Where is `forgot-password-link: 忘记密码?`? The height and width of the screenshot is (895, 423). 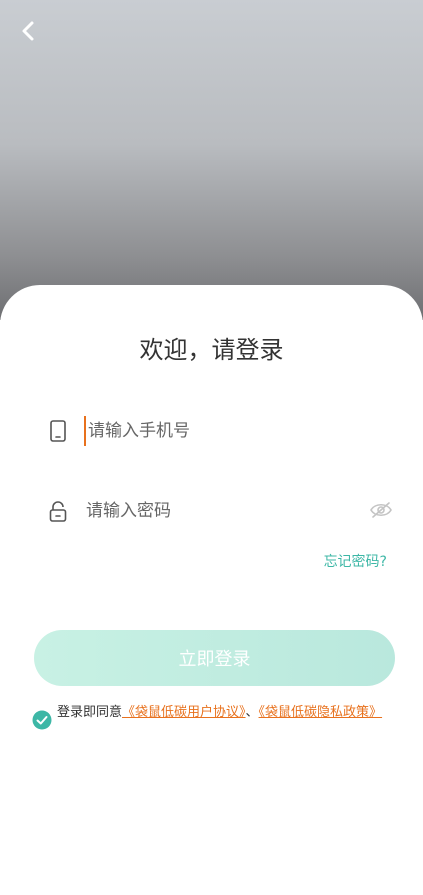
forgot-password-link: 忘记密码? is located at coordinates (355, 561).